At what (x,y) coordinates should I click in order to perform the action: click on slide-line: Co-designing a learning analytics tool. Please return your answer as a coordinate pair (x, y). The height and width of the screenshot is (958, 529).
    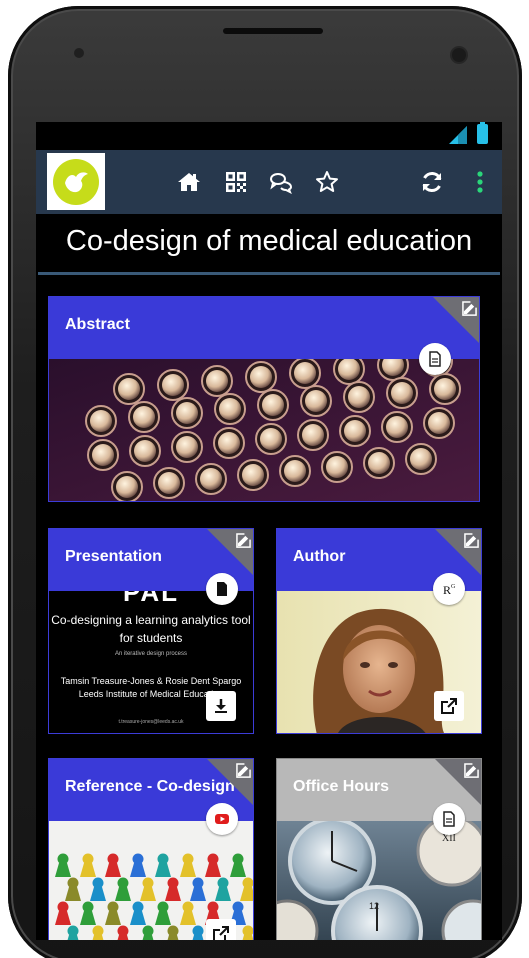
    Looking at the image, I should click on (151, 620).